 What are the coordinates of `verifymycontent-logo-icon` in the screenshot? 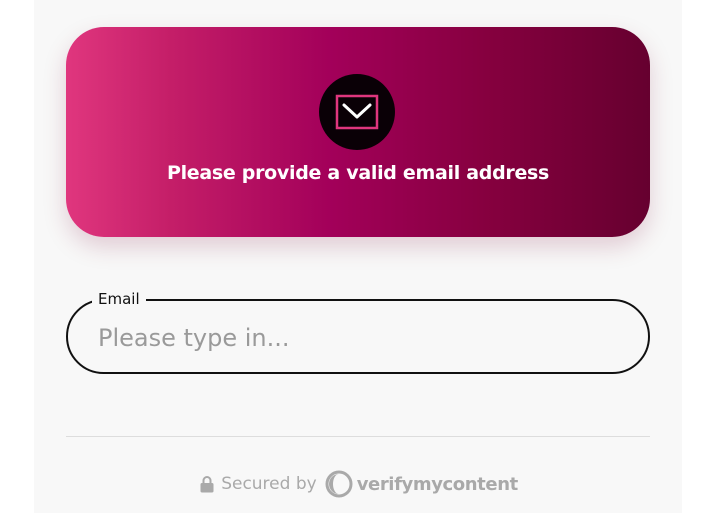 It's located at (339, 484).